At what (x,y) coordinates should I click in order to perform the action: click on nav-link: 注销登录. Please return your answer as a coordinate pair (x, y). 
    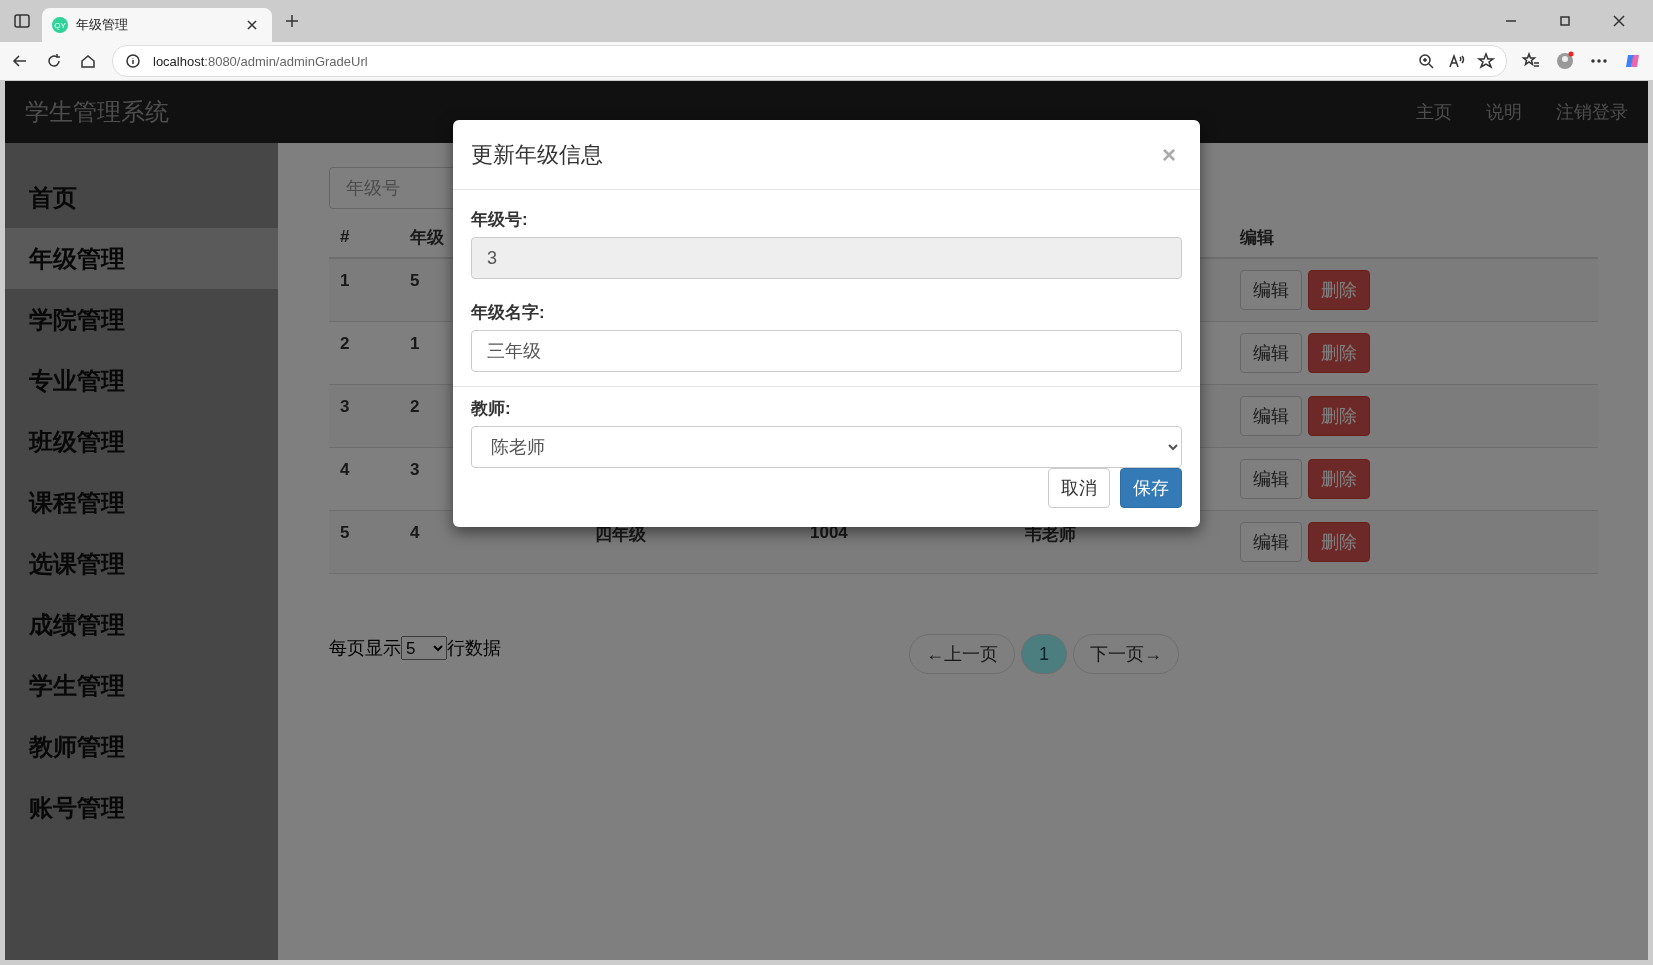
    Looking at the image, I should click on (1592, 112).